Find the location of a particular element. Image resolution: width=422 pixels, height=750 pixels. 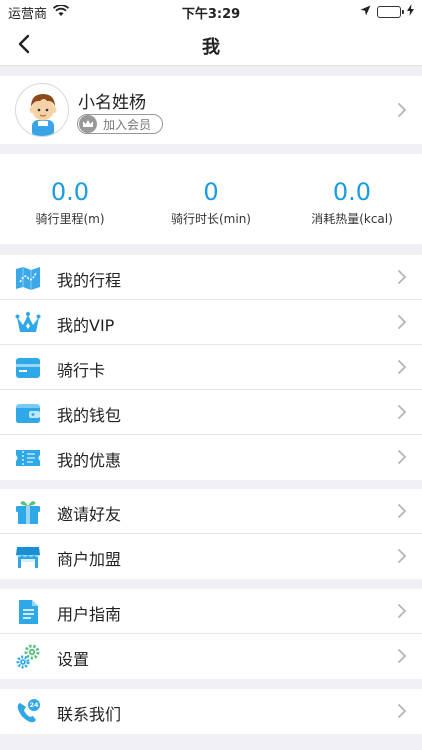

menu-item-user-guide: 用户指南 is located at coordinates (211, 611).